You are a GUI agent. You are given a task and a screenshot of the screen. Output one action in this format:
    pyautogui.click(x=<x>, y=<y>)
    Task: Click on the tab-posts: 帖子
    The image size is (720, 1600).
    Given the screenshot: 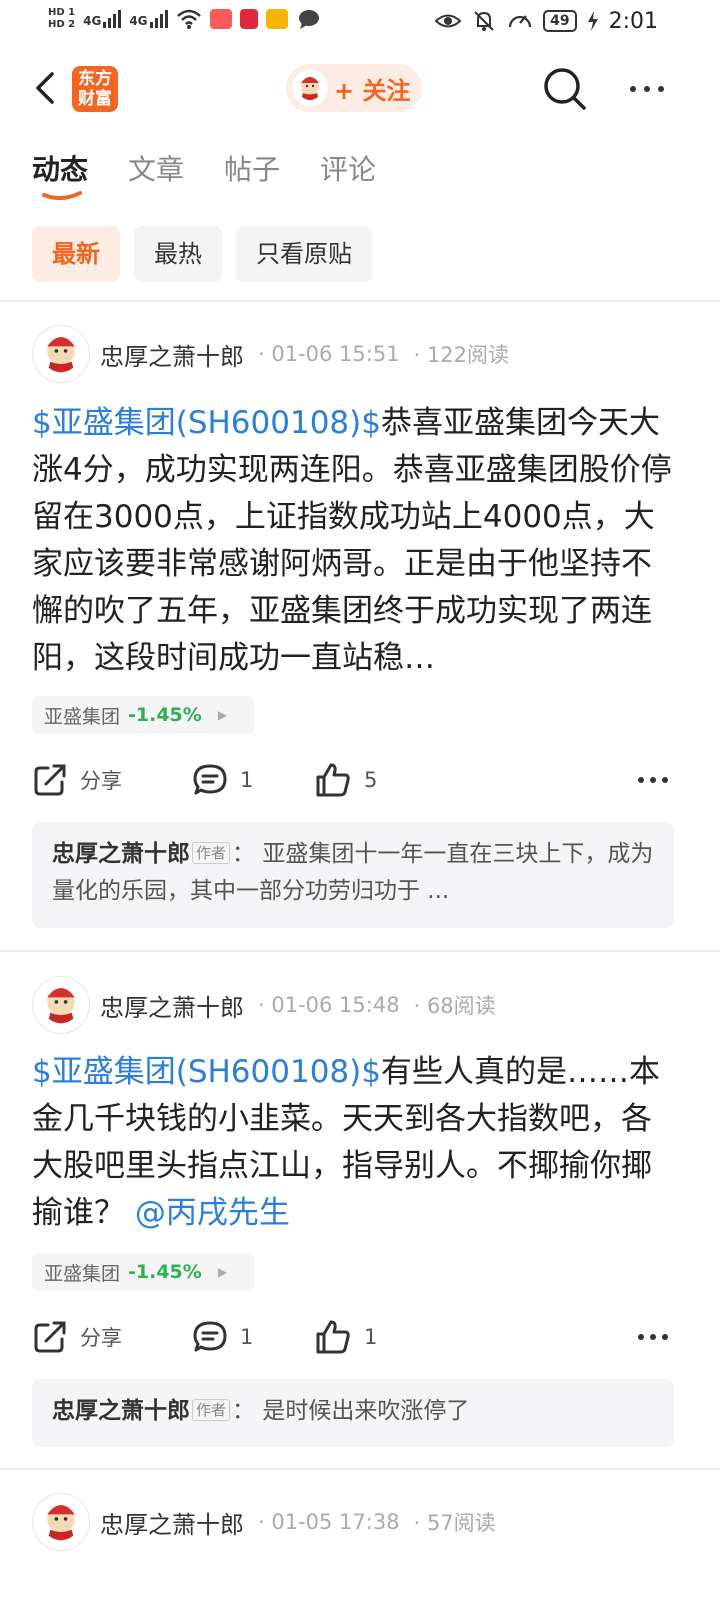 What is the action you would take?
    pyautogui.click(x=252, y=173)
    